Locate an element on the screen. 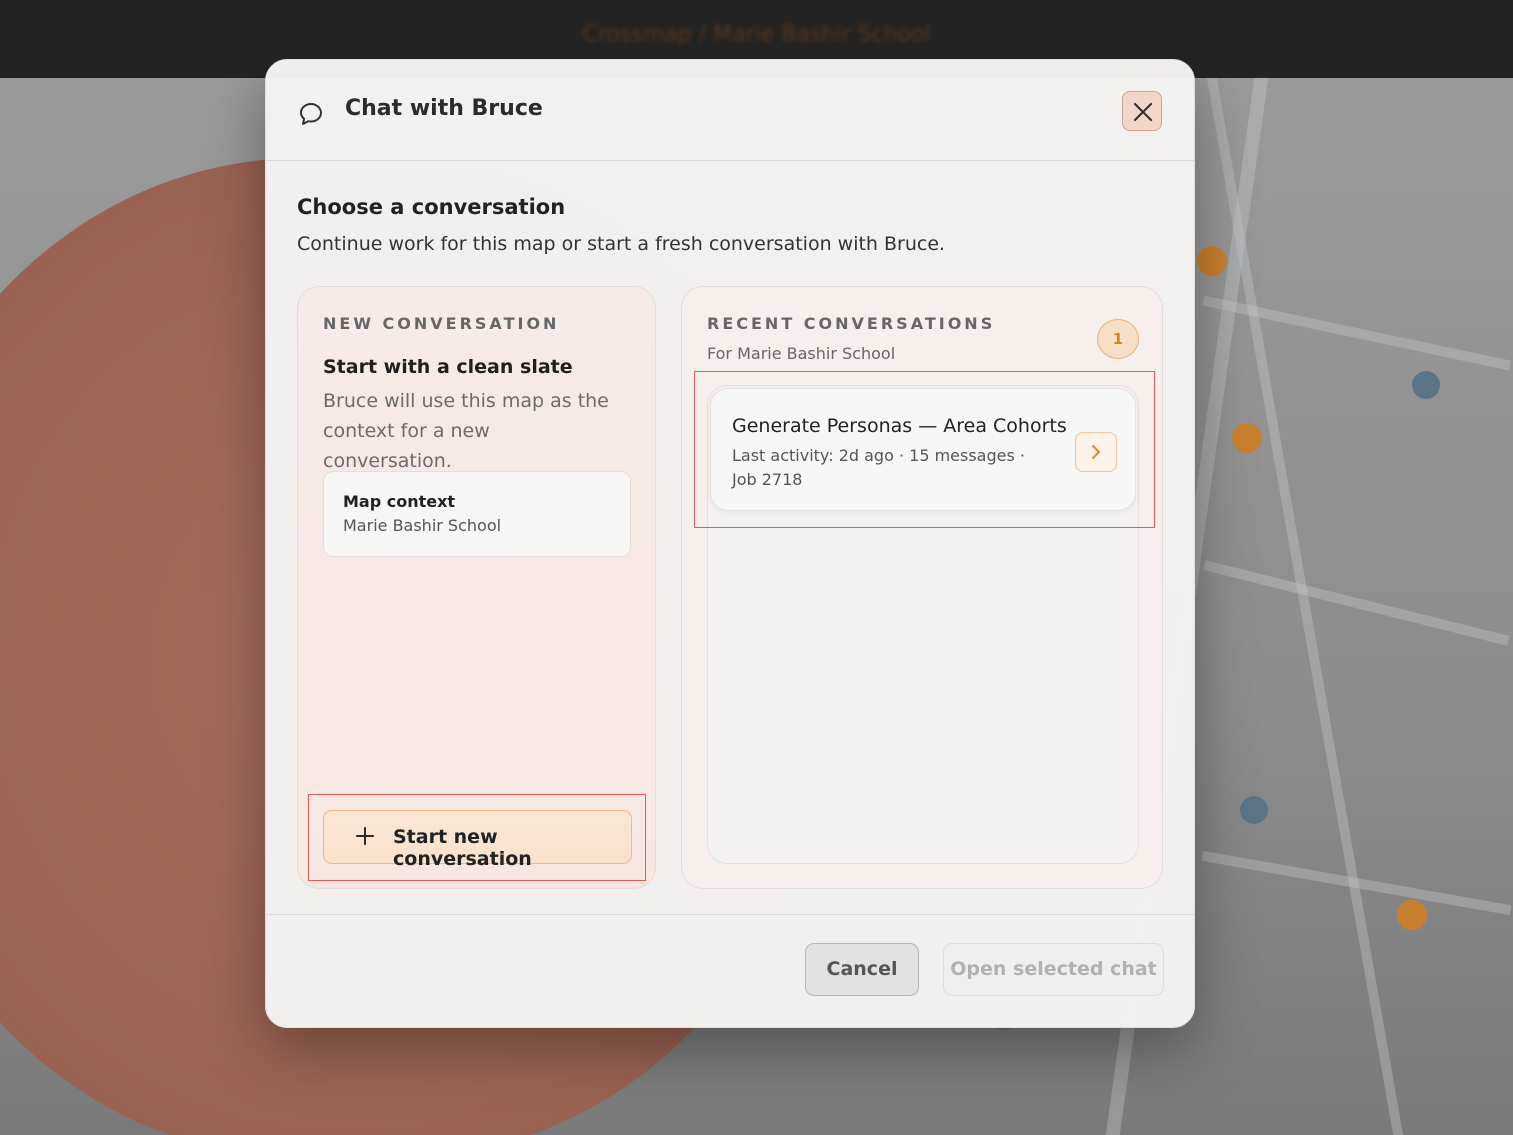 The image size is (1513, 1135). start-button-highlight is located at coordinates (477, 837).